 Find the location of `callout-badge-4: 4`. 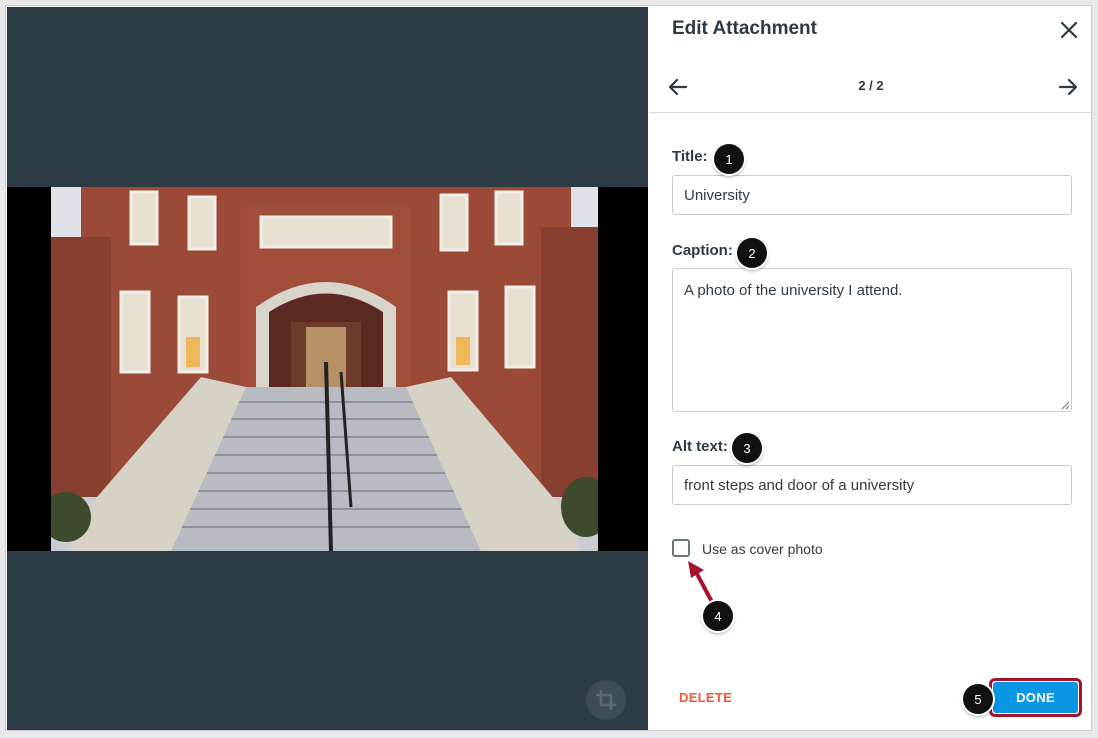

callout-badge-4: 4 is located at coordinates (718, 616).